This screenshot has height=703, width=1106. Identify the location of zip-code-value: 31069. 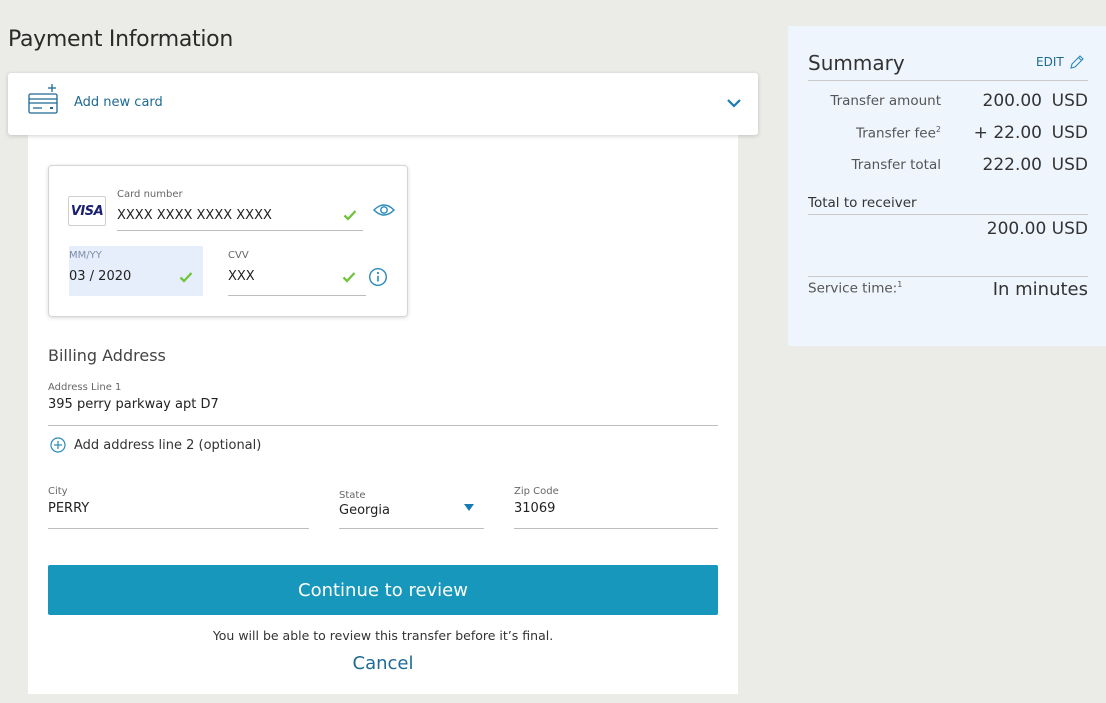
(535, 508).